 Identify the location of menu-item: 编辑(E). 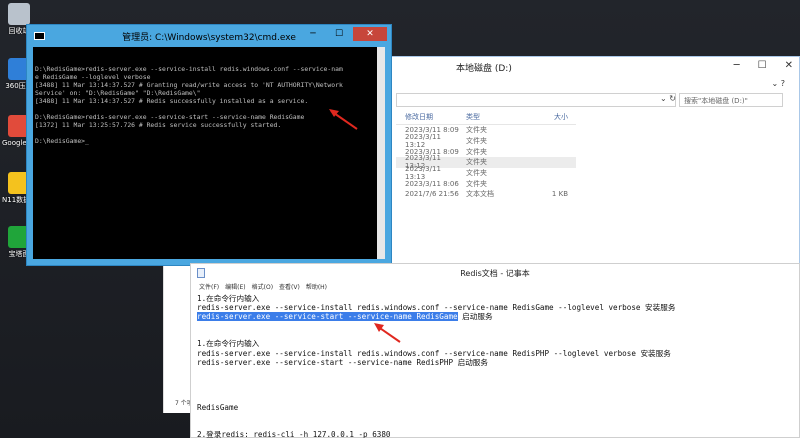
(235, 286).